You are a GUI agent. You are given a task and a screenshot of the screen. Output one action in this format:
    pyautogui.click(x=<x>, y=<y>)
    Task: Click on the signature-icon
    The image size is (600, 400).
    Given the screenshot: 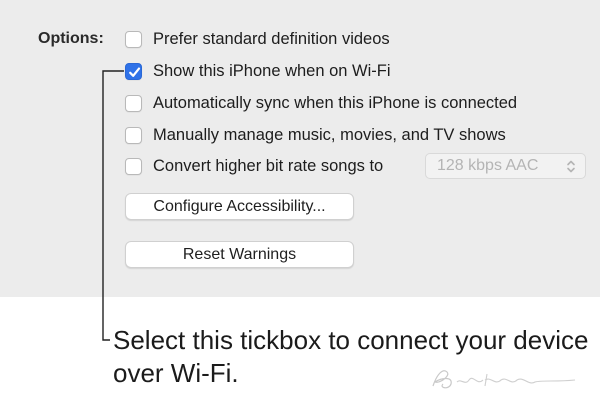 What is the action you would take?
    pyautogui.click(x=504, y=379)
    